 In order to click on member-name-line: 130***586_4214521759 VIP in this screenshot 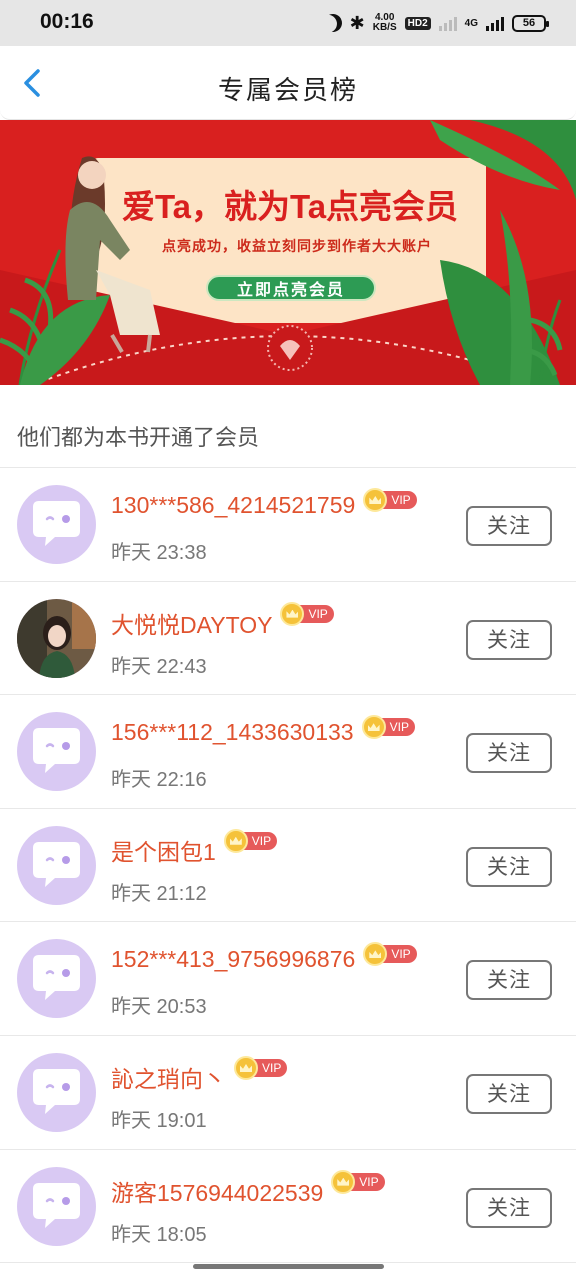, I will do `click(264, 503)`.